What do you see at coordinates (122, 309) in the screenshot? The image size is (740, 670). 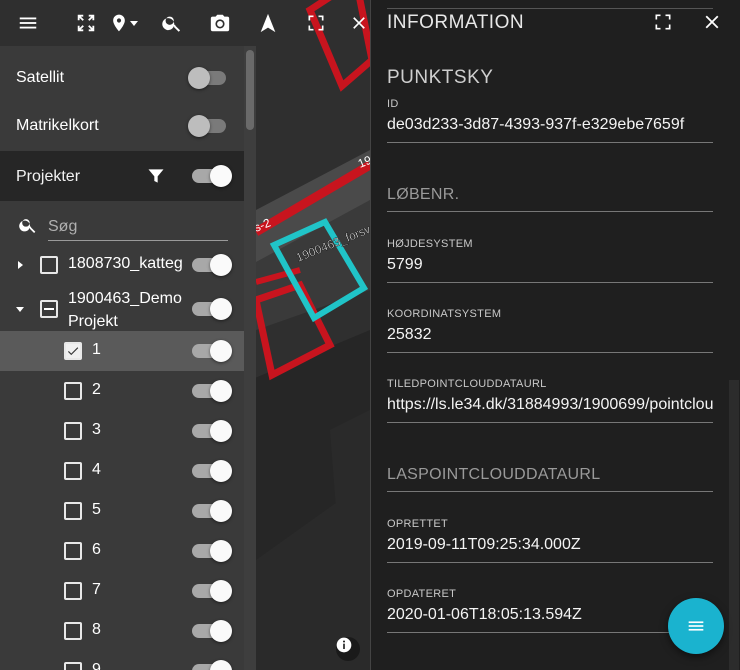 I see `project-row-expanded: 1900463_Demo Projekt` at bounding box center [122, 309].